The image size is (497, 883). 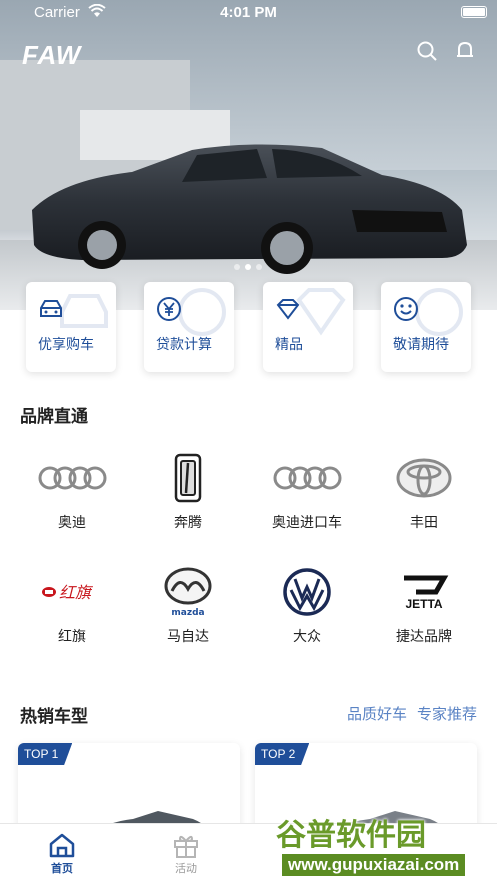 What do you see at coordinates (282, 754) in the screenshot?
I see `rank-tag: TOP 2` at bounding box center [282, 754].